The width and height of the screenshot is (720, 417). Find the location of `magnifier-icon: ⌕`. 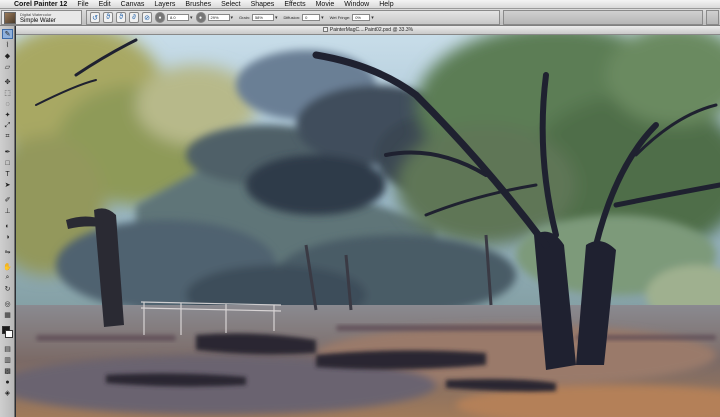

magnifier-icon: ⌕ is located at coordinates (7, 278).